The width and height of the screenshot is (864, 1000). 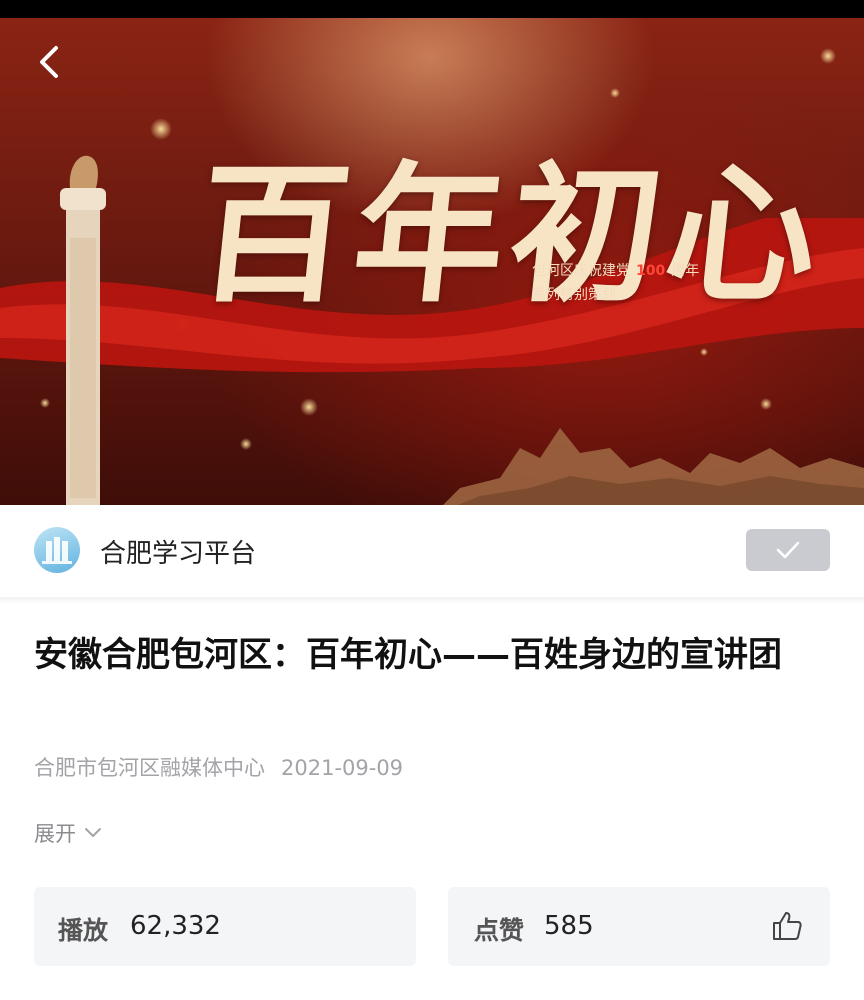 I want to click on poster-subtitle-suffix: 周年, so click(x=685, y=271).